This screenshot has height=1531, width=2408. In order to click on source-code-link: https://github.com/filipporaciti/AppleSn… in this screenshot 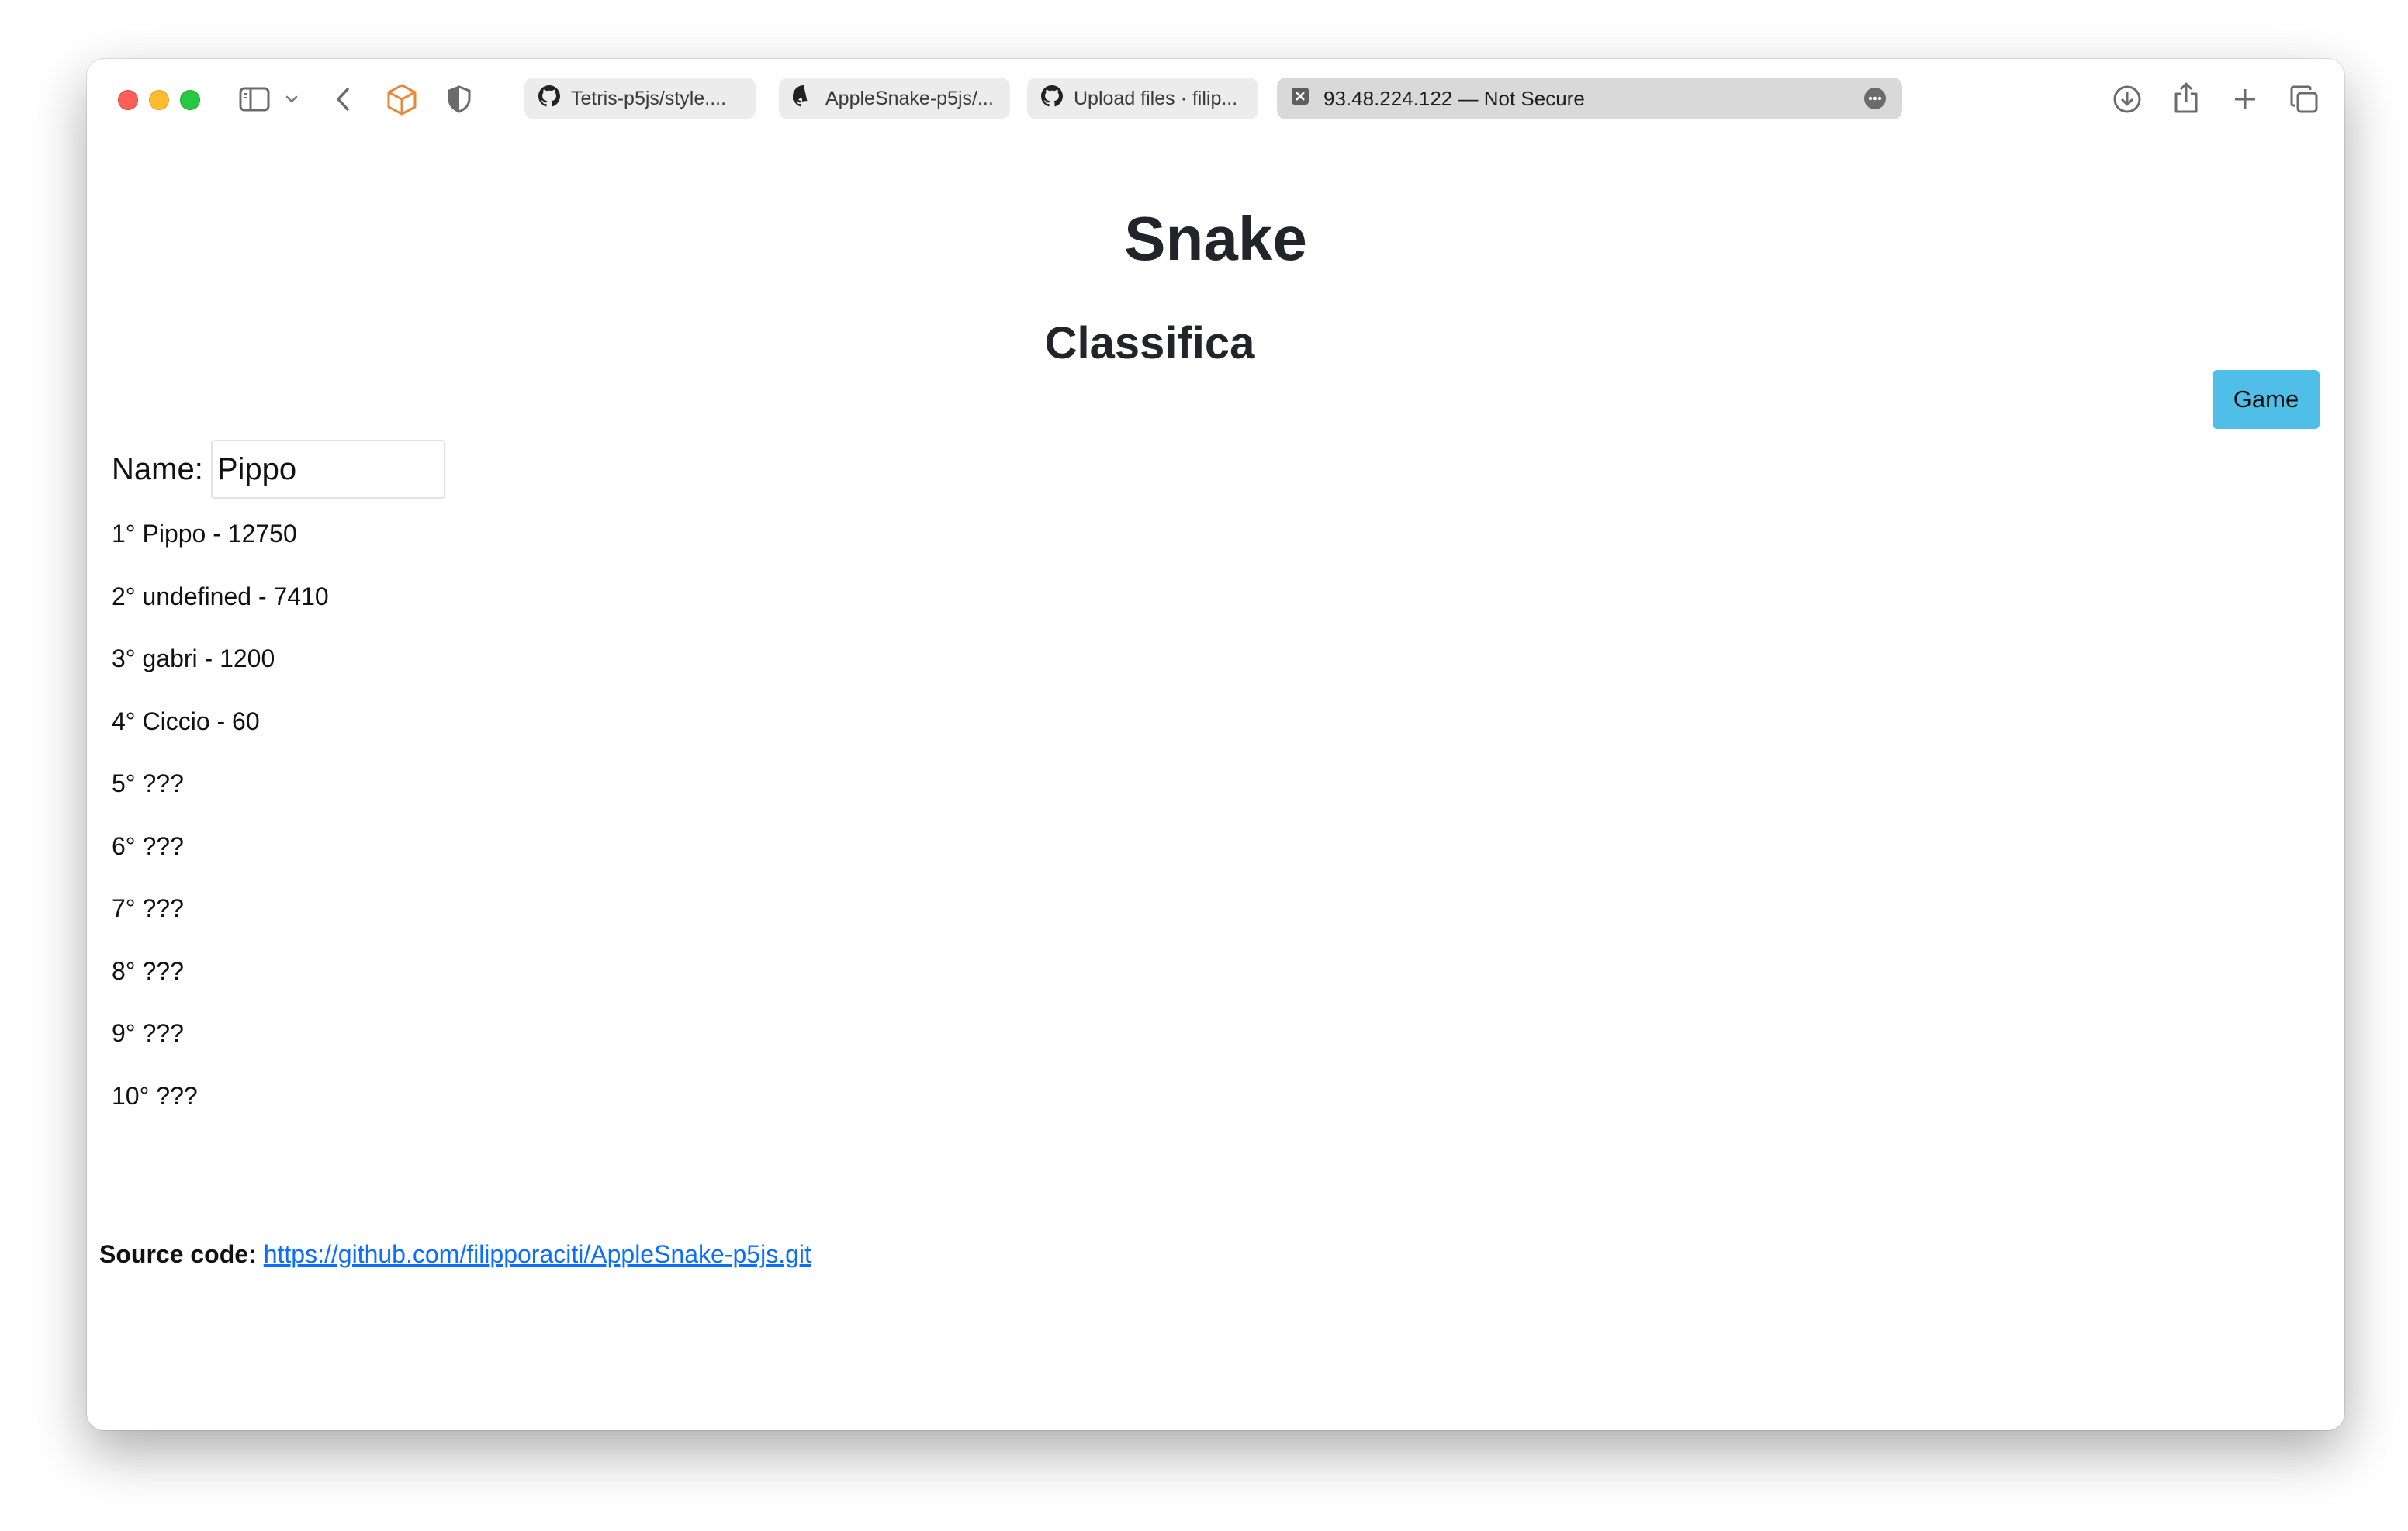, I will do `click(537, 1254)`.